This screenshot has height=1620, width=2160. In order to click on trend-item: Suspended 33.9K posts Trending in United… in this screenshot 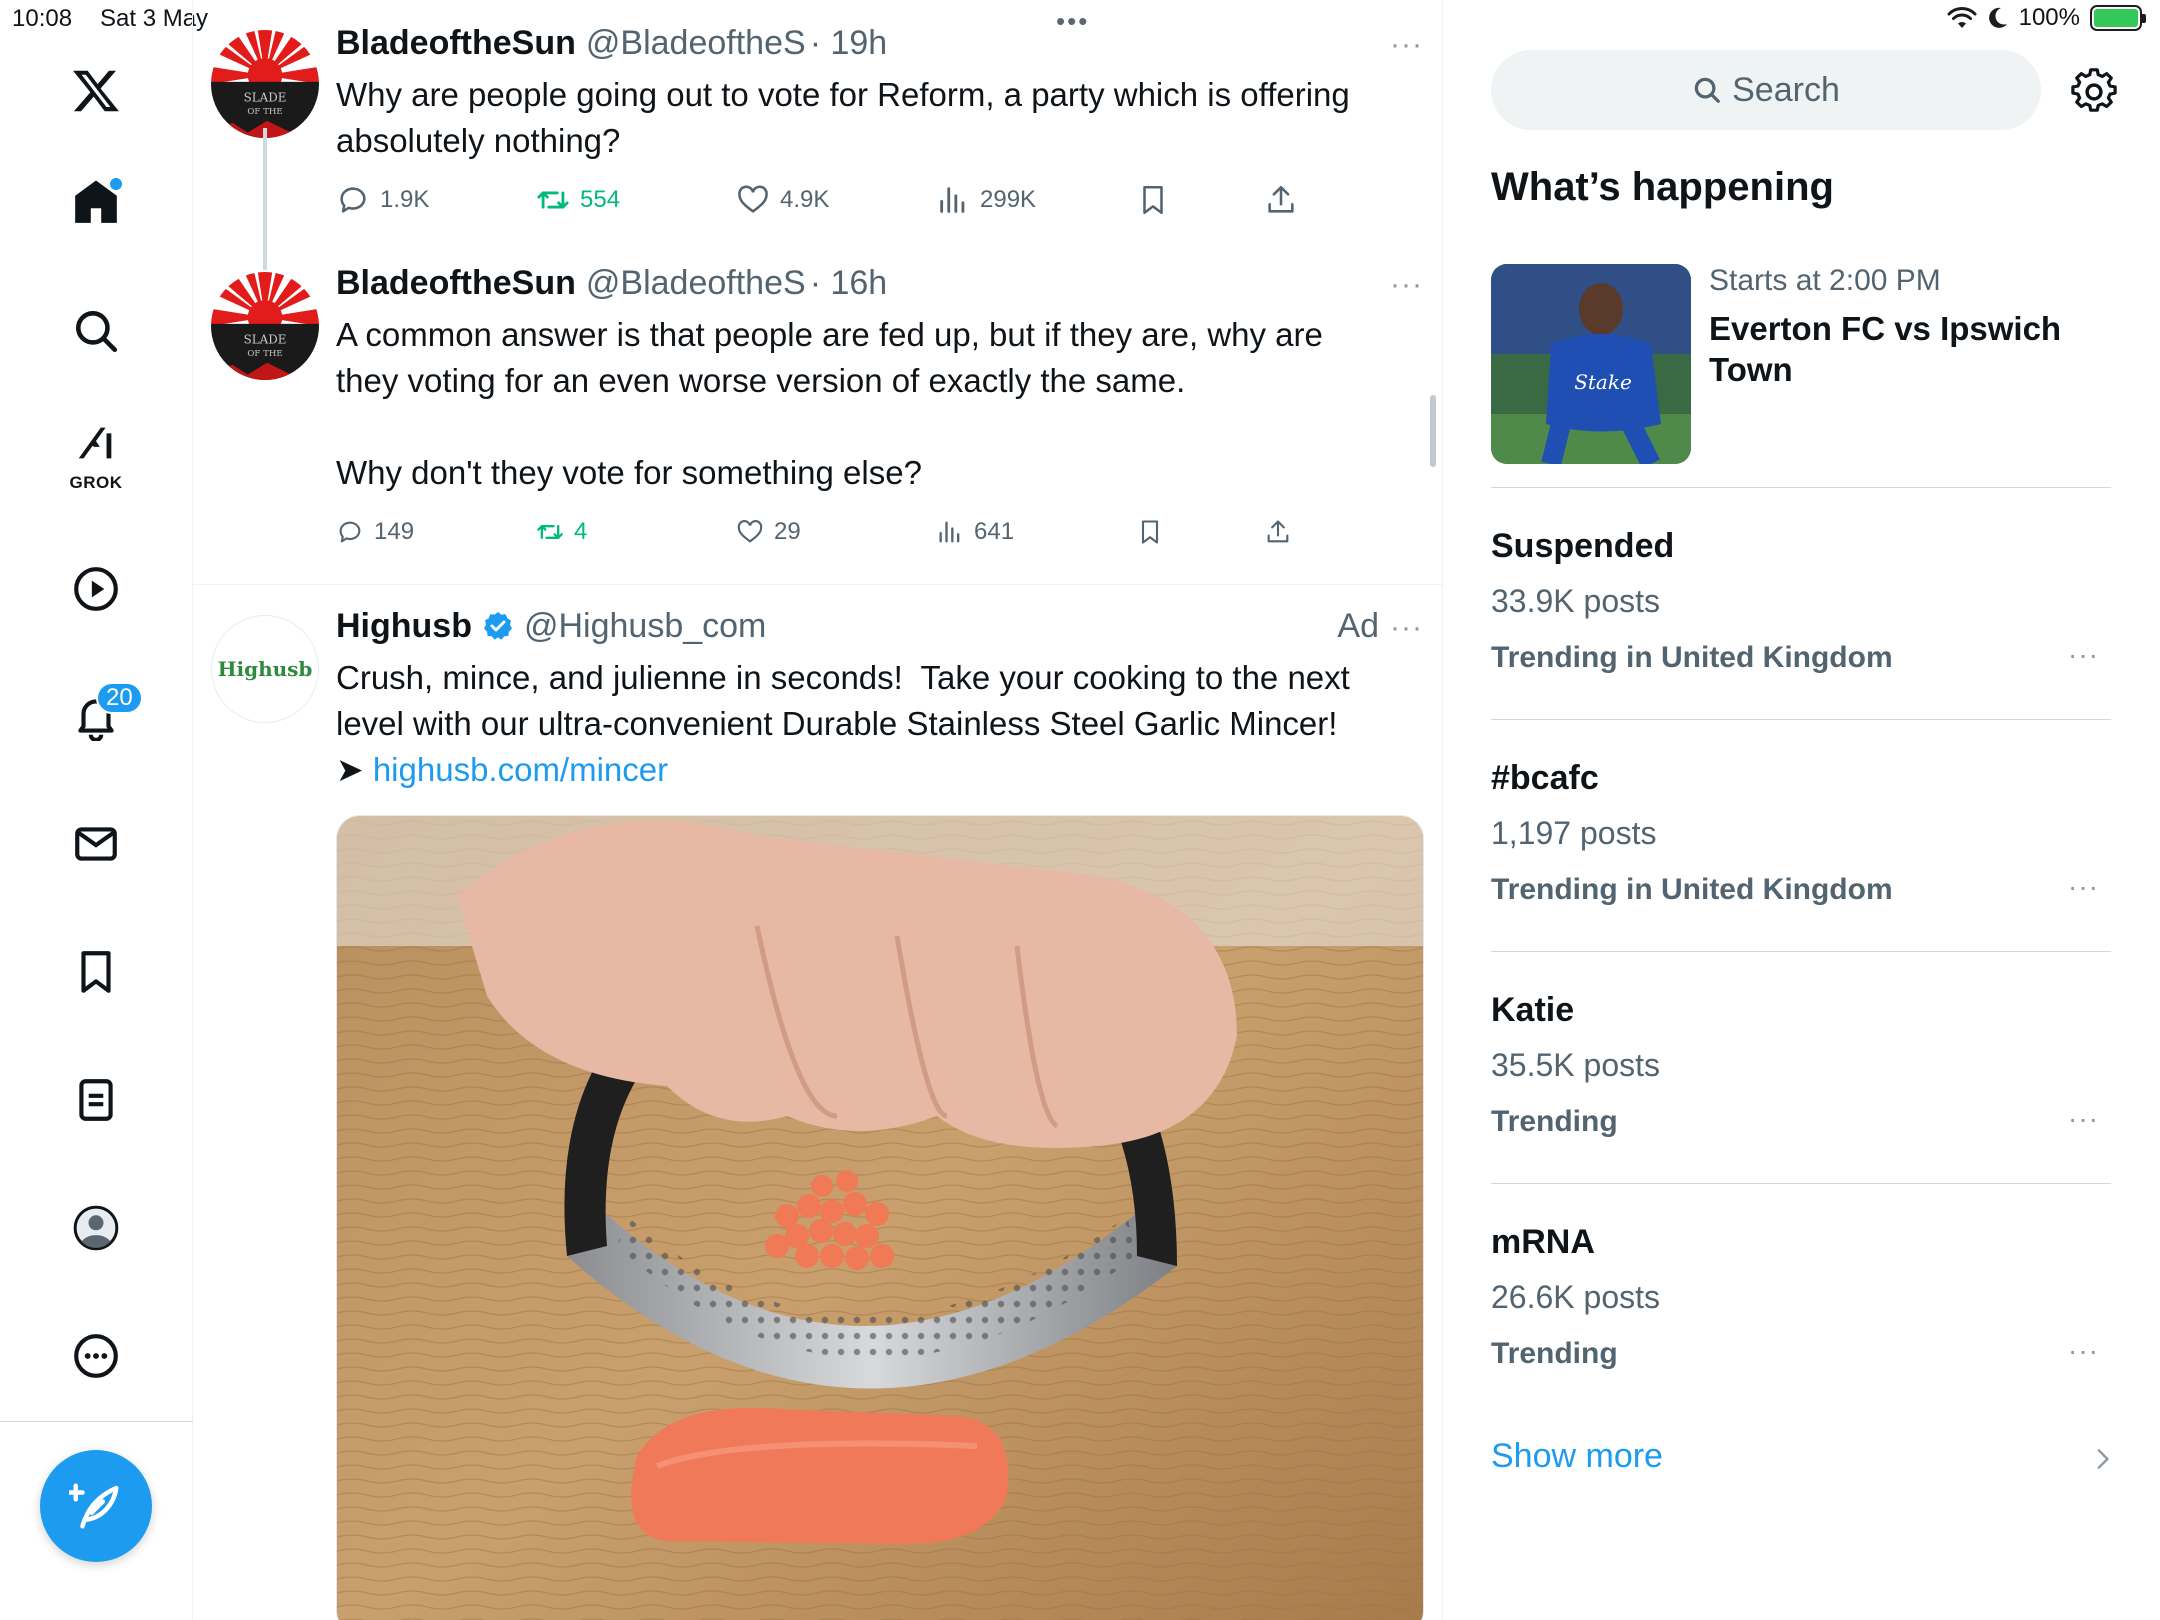, I will do `click(1801, 632)`.